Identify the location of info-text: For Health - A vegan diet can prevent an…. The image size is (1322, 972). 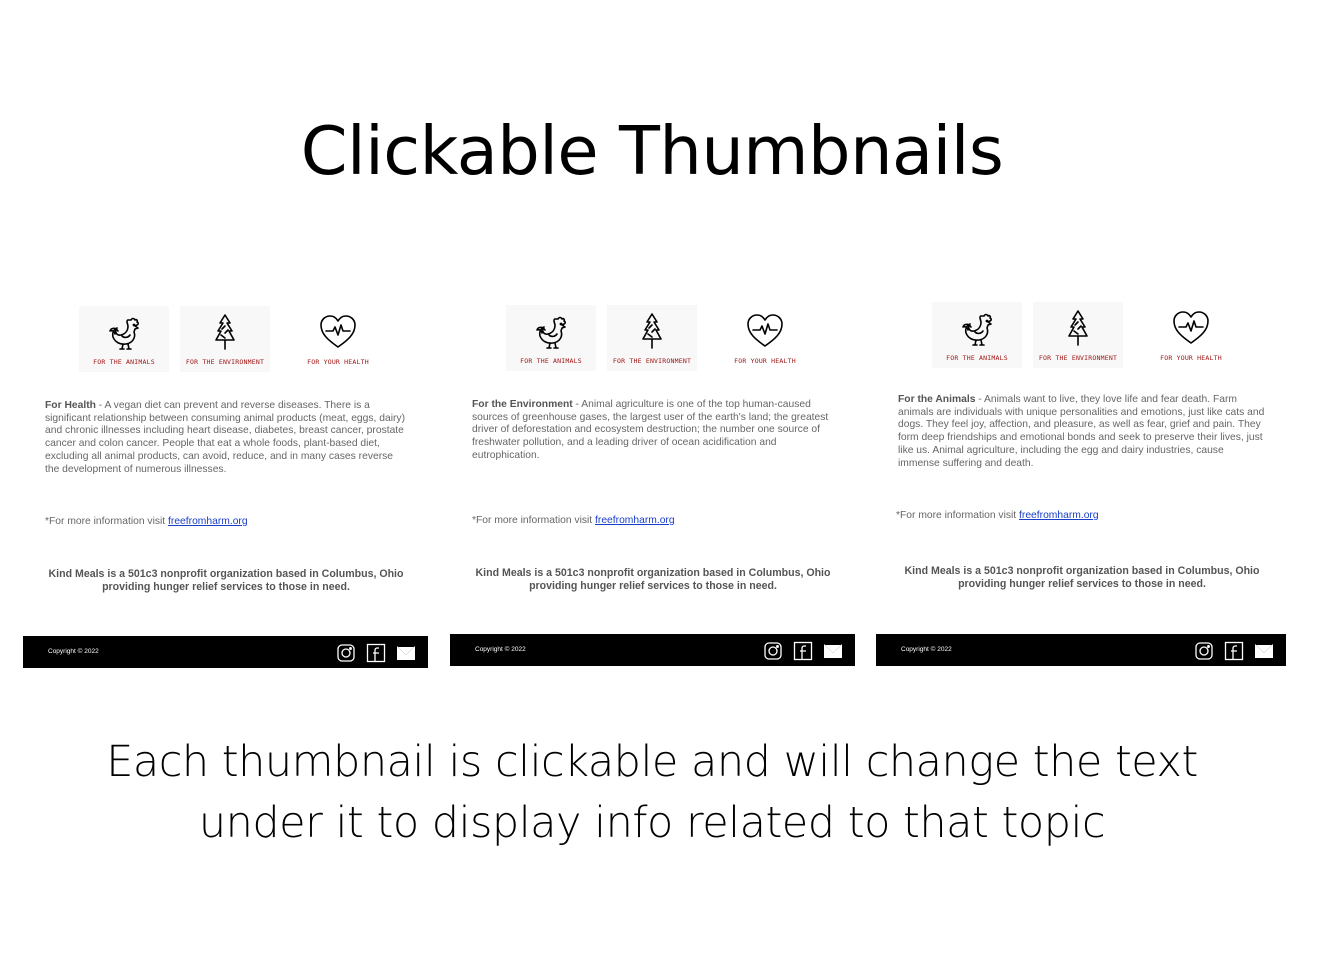
(226, 438).